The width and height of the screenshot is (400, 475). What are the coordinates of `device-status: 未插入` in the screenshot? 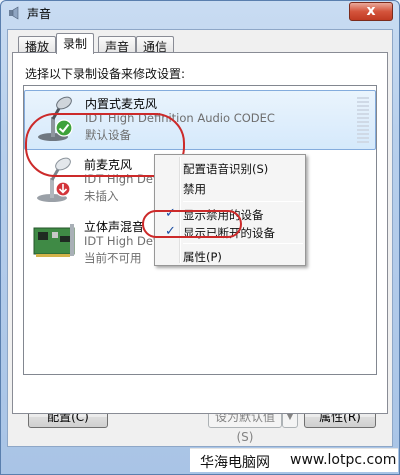 It's located at (101, 196).